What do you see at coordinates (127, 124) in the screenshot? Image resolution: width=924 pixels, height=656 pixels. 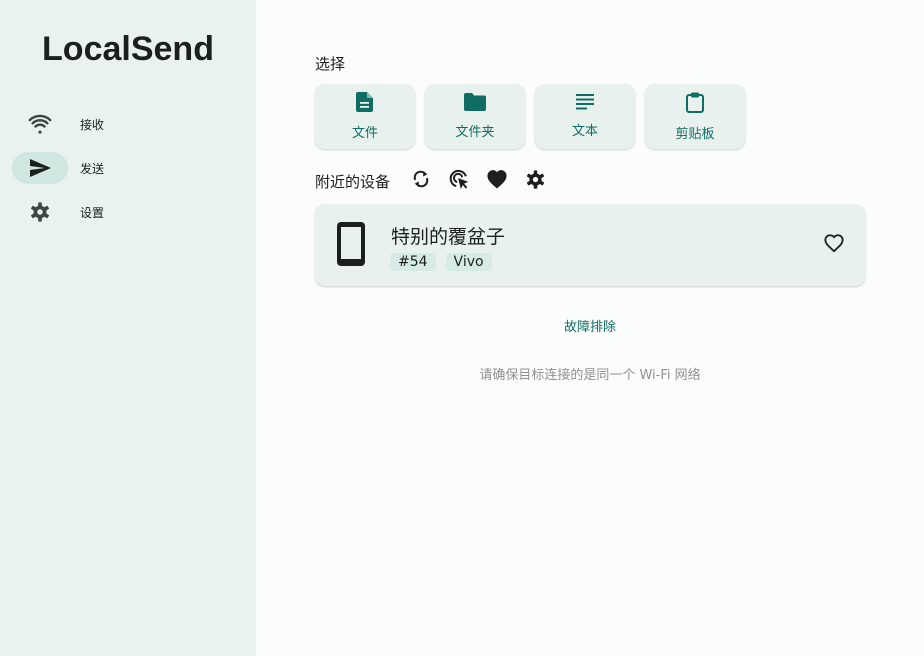 I see `sidebar-item-receive: 接收` at bounding box center [127, 124].